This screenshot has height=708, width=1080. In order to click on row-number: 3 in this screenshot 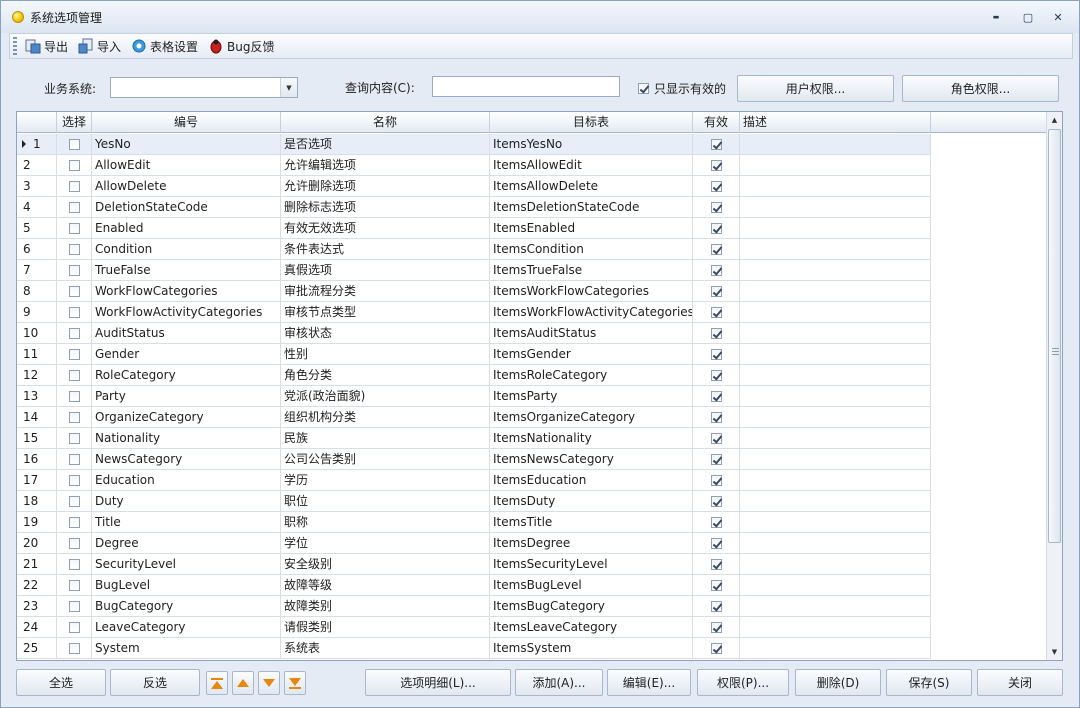, I will do `click(37, 186)`.